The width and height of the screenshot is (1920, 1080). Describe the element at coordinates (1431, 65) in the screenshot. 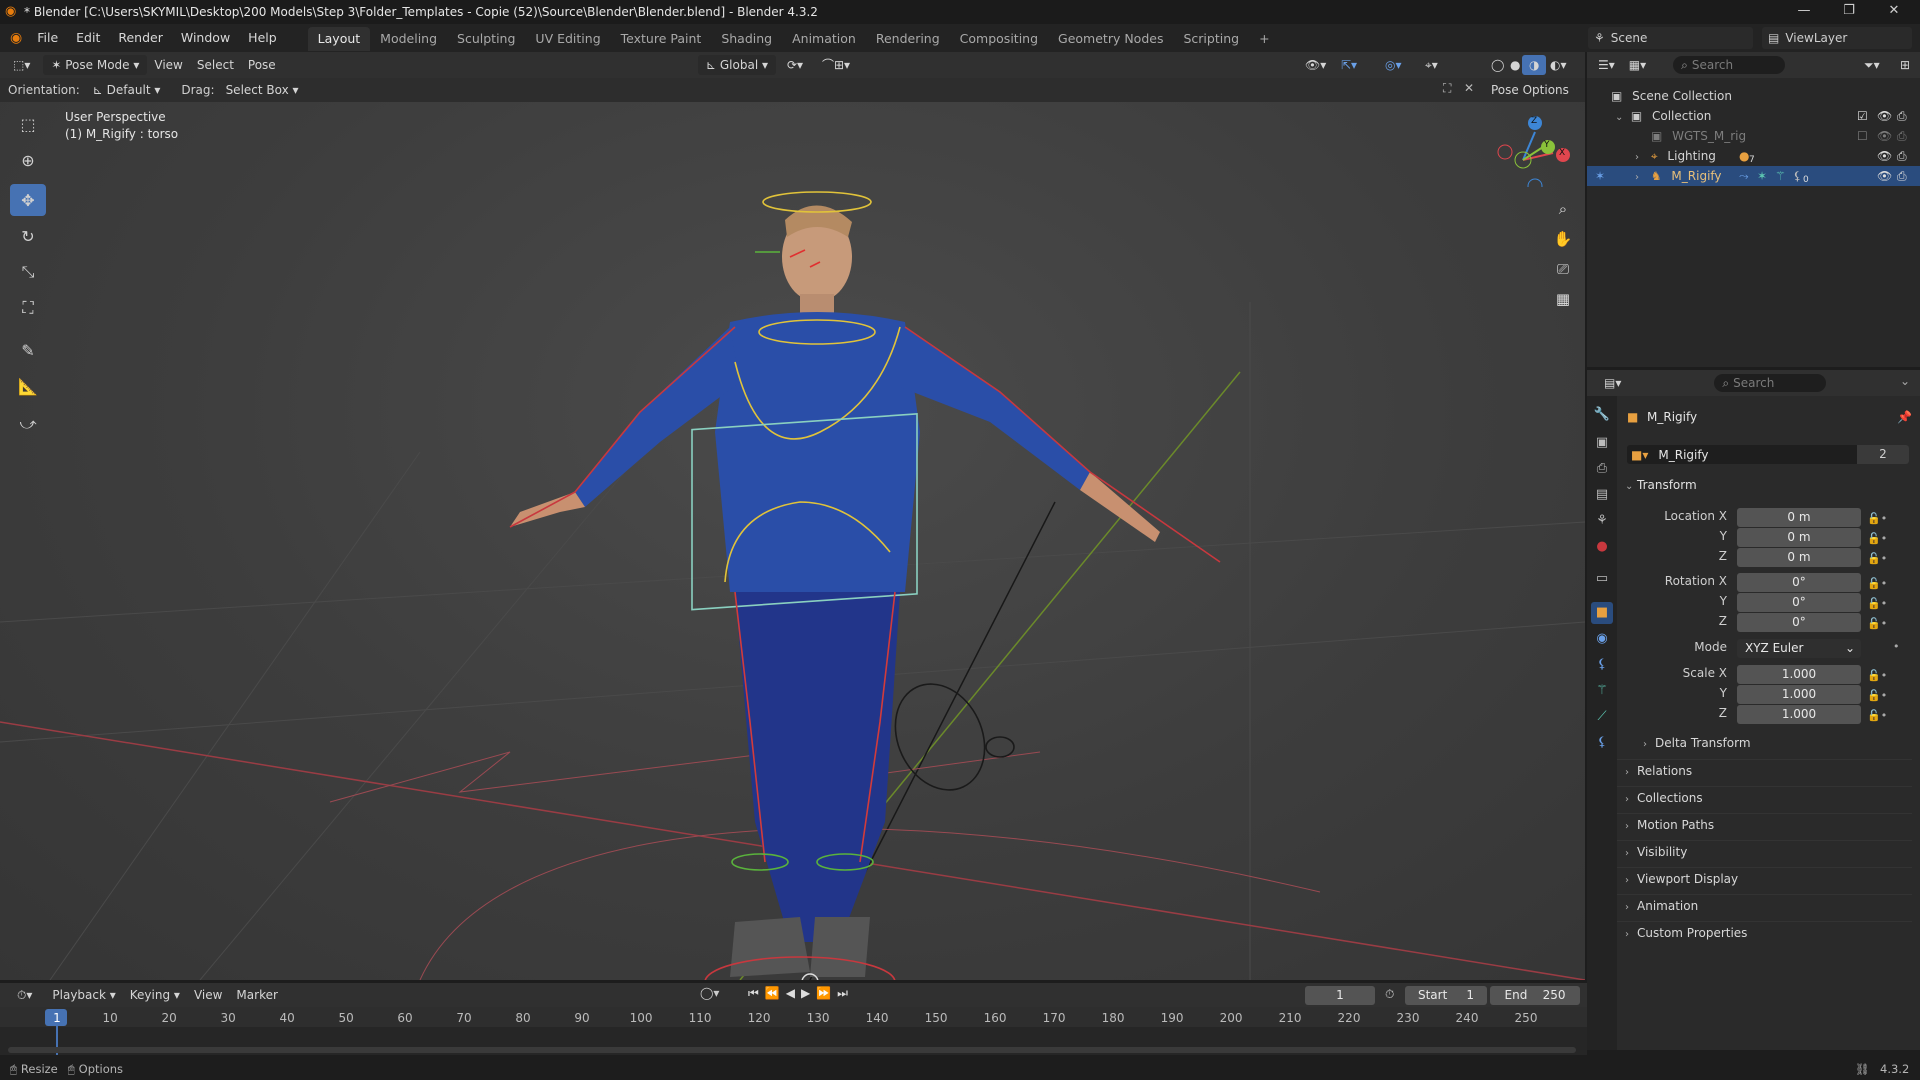

I see `xray-icon: ⌖▾` at that location.